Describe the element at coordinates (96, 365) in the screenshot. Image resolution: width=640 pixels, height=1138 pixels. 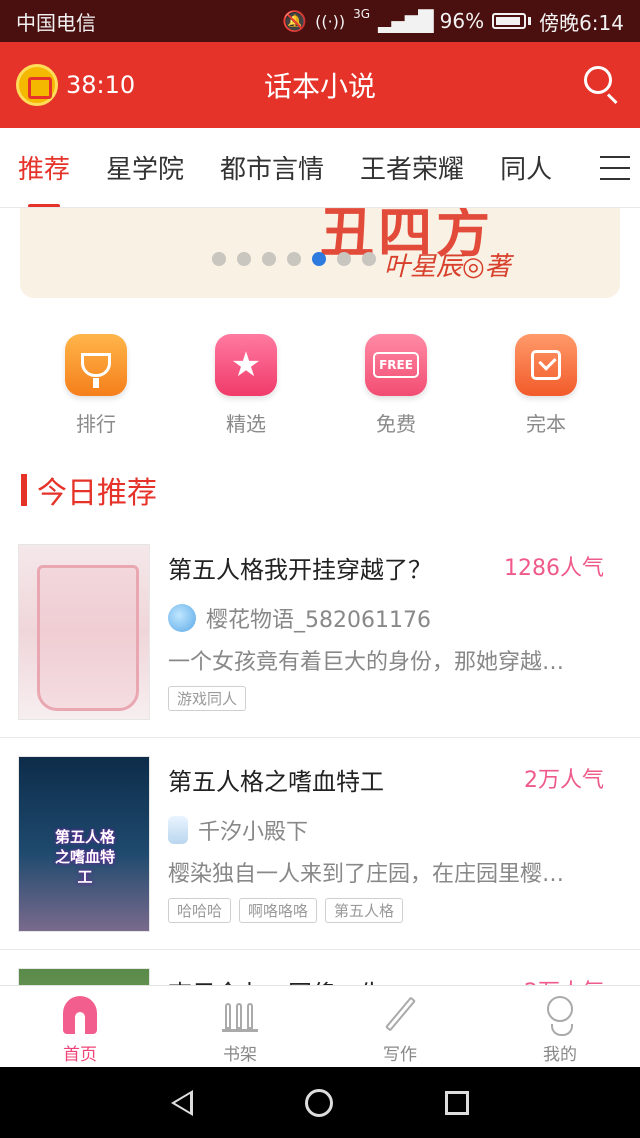
I see `trophy-icon` at that location.